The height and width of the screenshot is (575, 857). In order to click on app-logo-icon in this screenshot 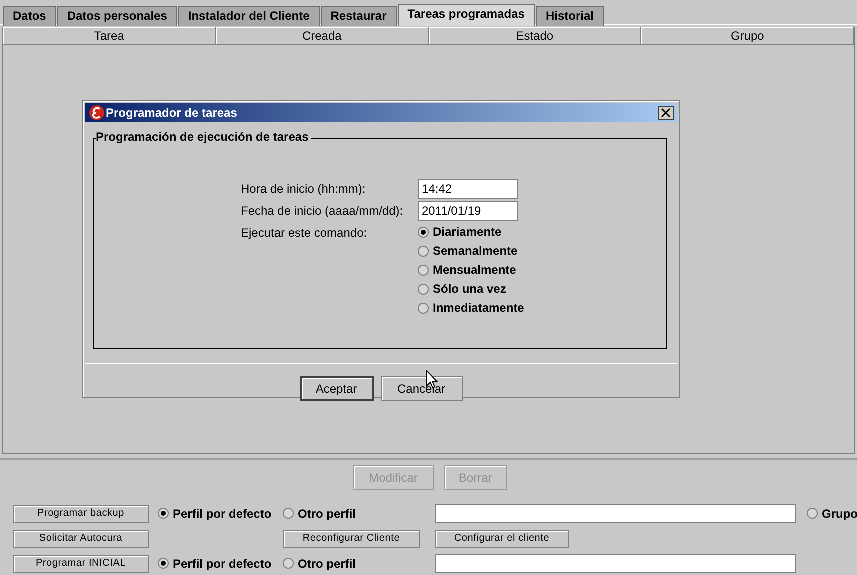, I will do `click(97, 112)`.